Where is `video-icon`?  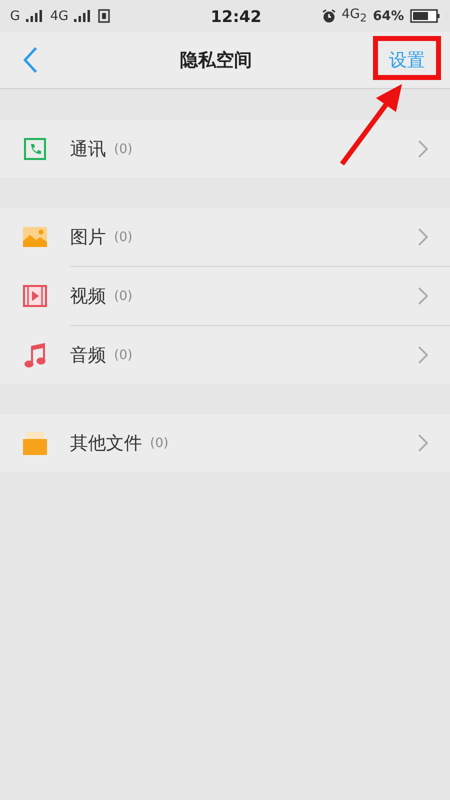
video-icon is located at coordinates (35, 296).